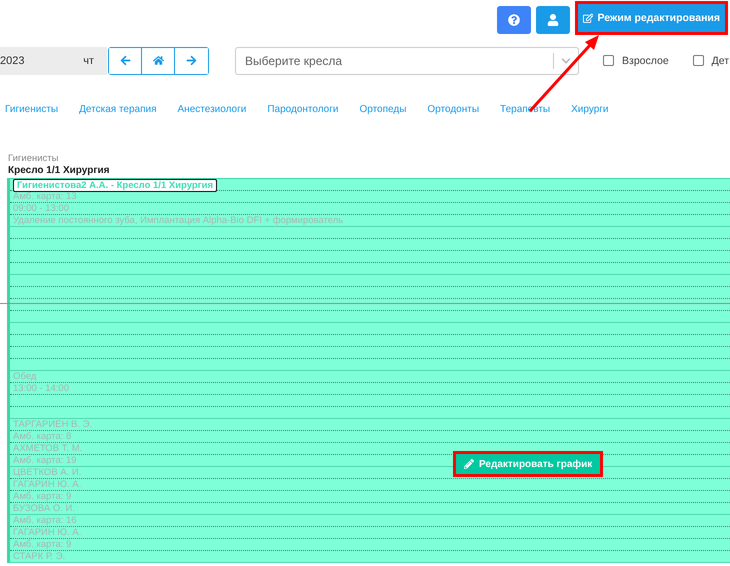  Describe the element at coordinates (191, 60) in the screenshot. I see `right-arrow-icon` at that location.